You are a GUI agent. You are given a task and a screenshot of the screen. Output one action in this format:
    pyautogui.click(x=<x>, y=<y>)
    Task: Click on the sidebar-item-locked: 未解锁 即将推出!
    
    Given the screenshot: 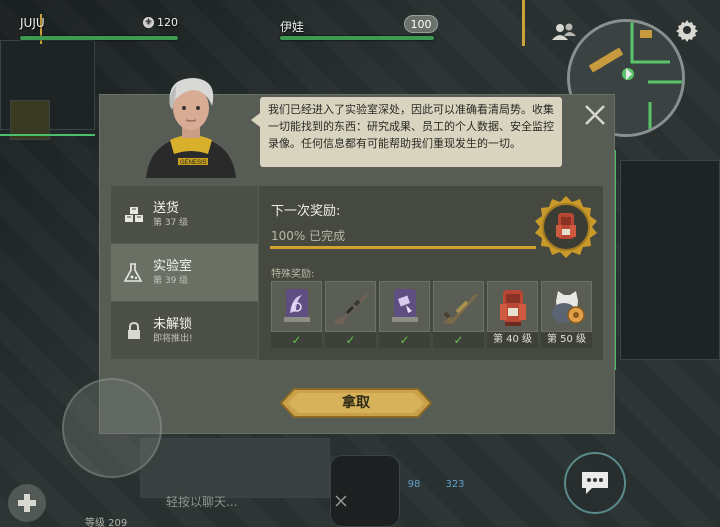 What is the action you would take?
    pyautogui.click(x=184, y=330)
    